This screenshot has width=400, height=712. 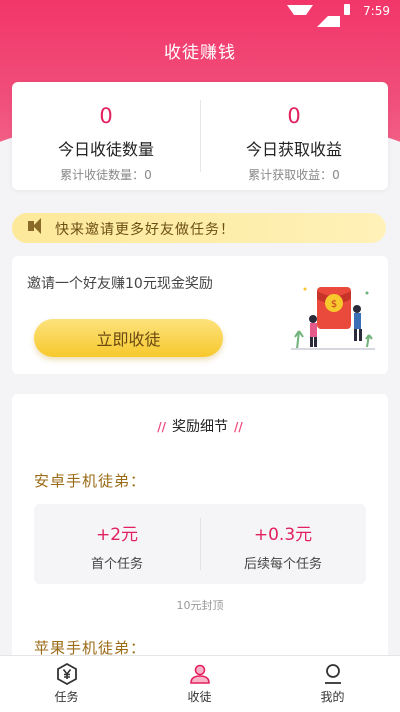 I want to click on today-earnings-value: 0, so click(x=294, y=116).